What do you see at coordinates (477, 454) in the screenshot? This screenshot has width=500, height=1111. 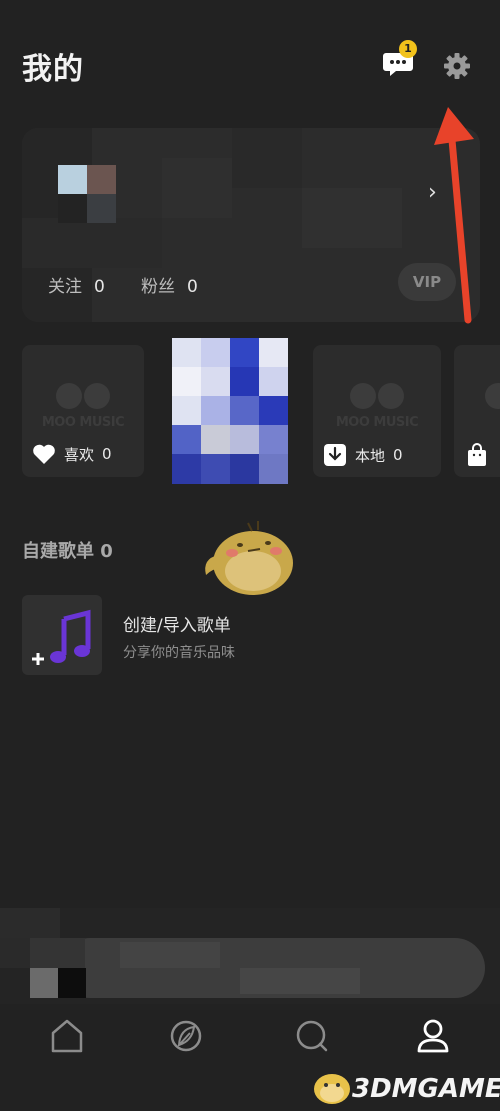 I see `bag-icon` at bounding box center [477, 454].